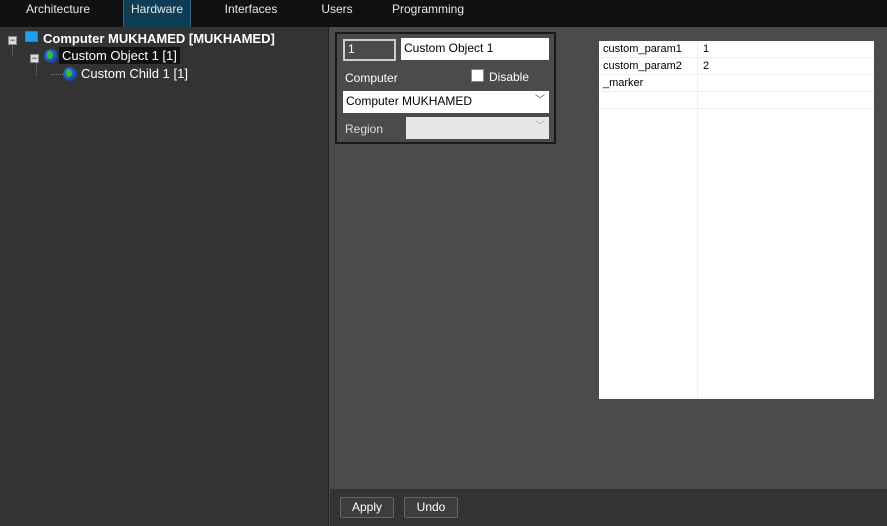 The image size is (887, 526). What do you see at coordinates (736, 83) in the screenshot?
I see `param-row: _marker` at bounding box center [736, 83].